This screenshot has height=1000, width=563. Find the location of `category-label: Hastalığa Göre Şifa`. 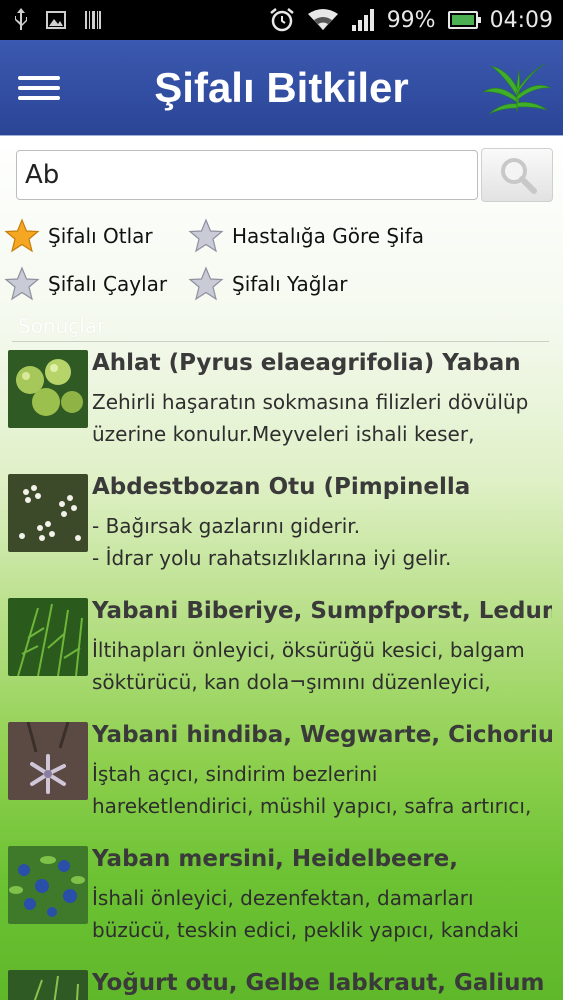

category-label: Hastalığa Göre Şifa is located at coordinates (328, 236).